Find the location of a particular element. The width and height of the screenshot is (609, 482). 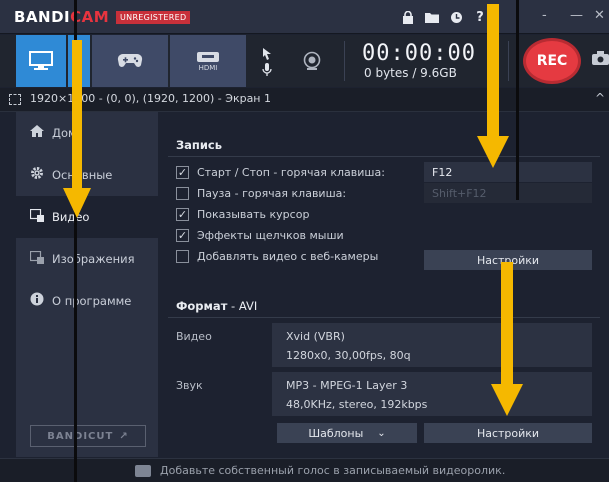

screen-mode-button is located at coordinates (41, 61).